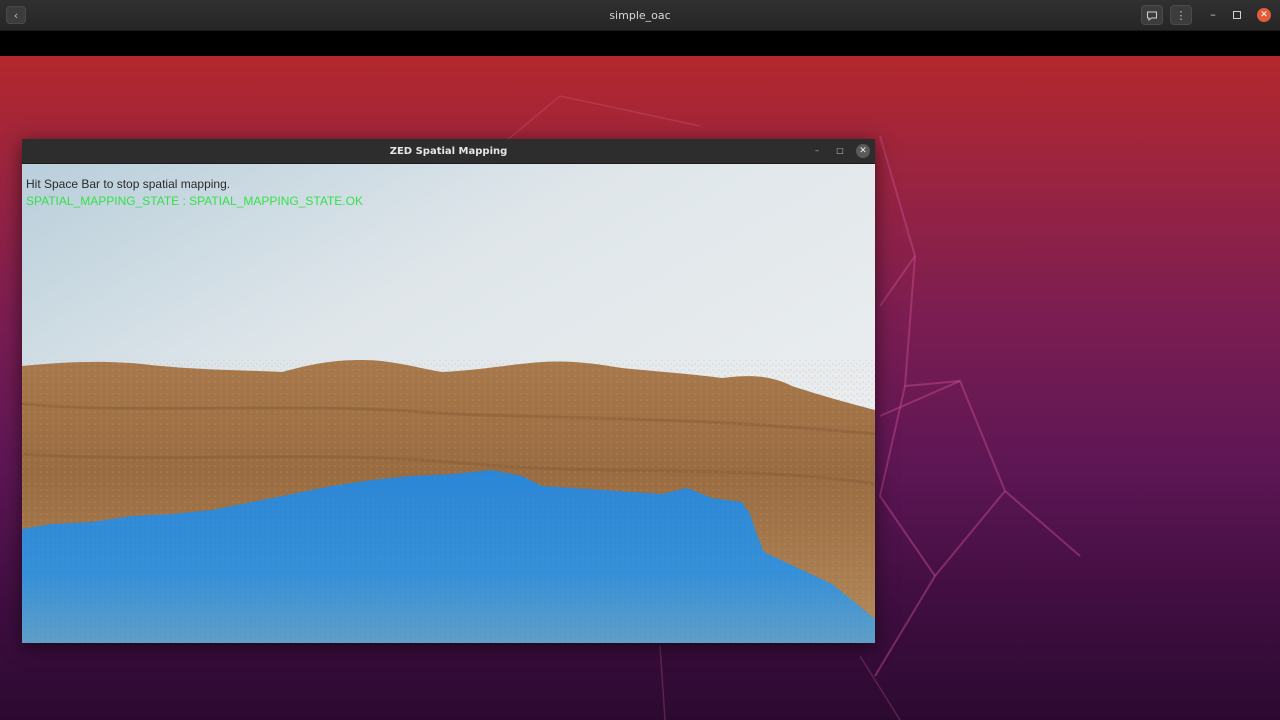 The image size is (1280, 720). I want to click on zed-maximize-button: □, so click(840, 151).